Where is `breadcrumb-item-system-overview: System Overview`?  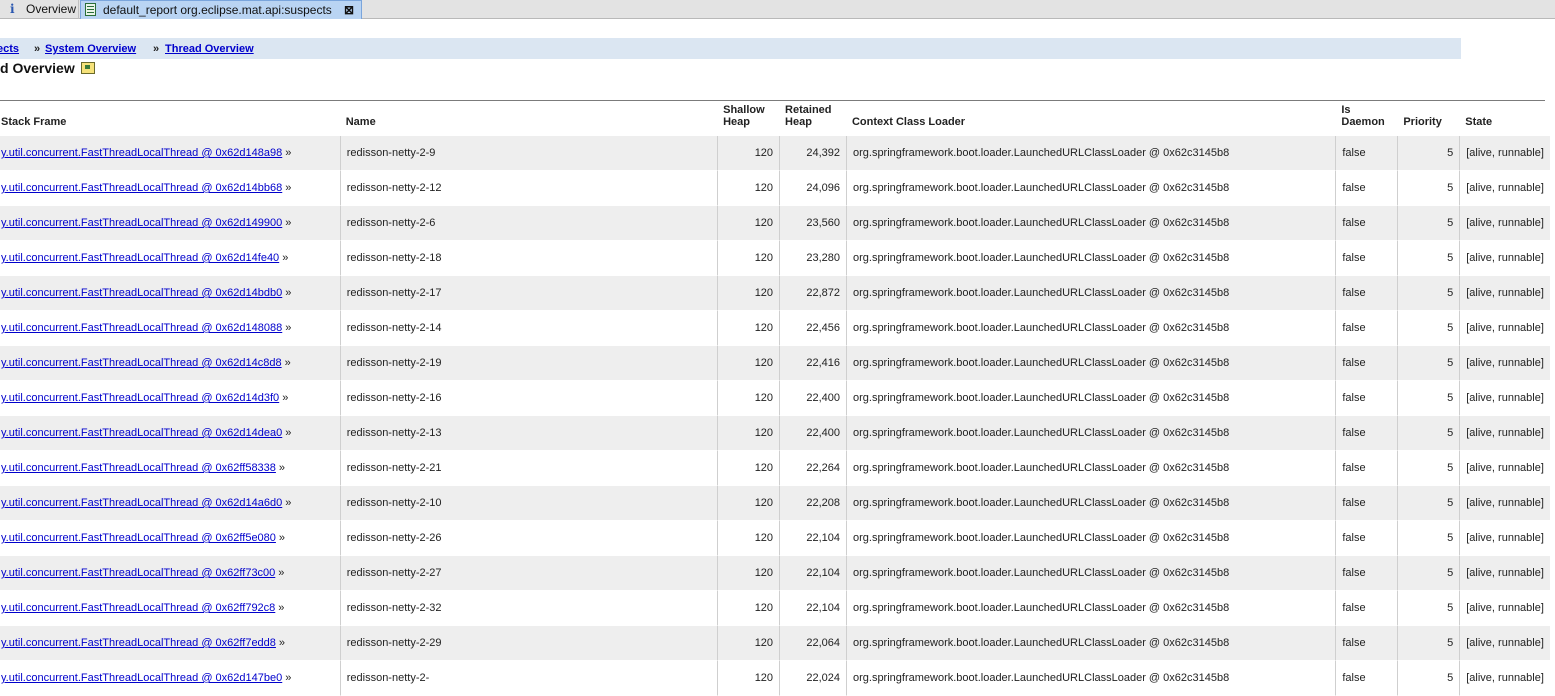 breadcrumb-item-system-overview: System Overview is located at coordinates (90, 49).